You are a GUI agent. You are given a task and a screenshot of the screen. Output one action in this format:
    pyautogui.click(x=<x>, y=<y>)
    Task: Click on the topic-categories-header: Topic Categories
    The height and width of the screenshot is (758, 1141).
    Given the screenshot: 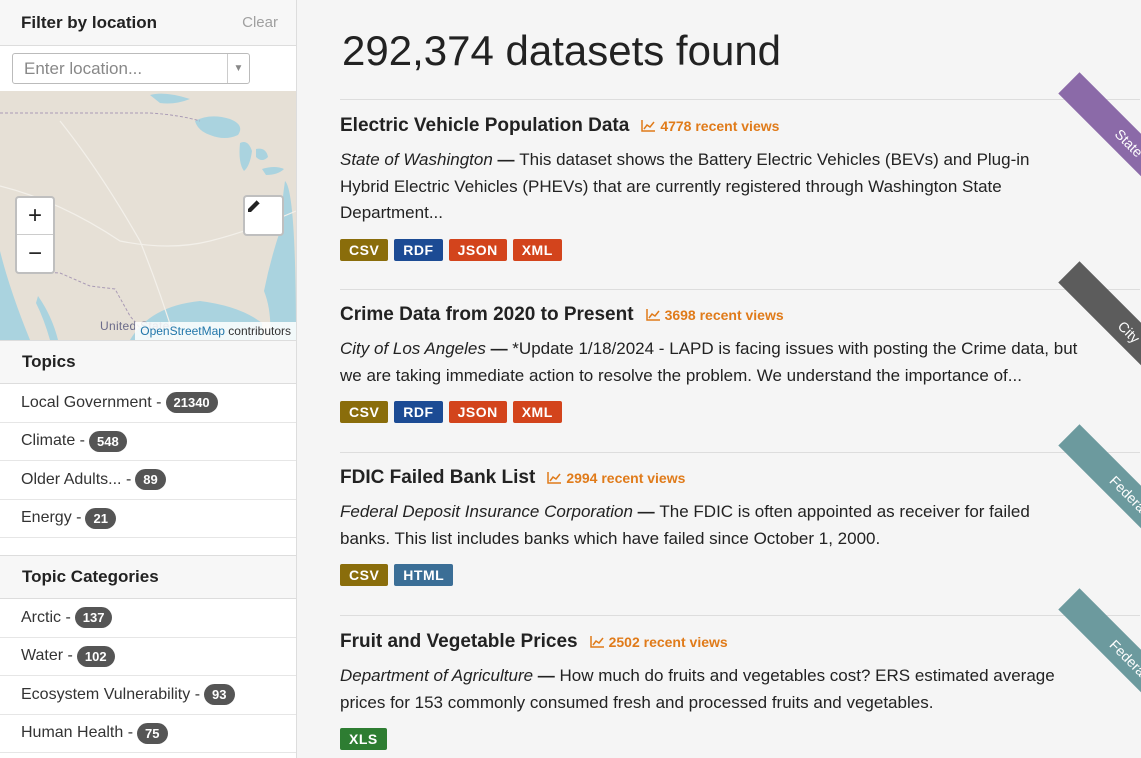 What is the action you would take?
    pyautogui.click(x=148, y=577)
    